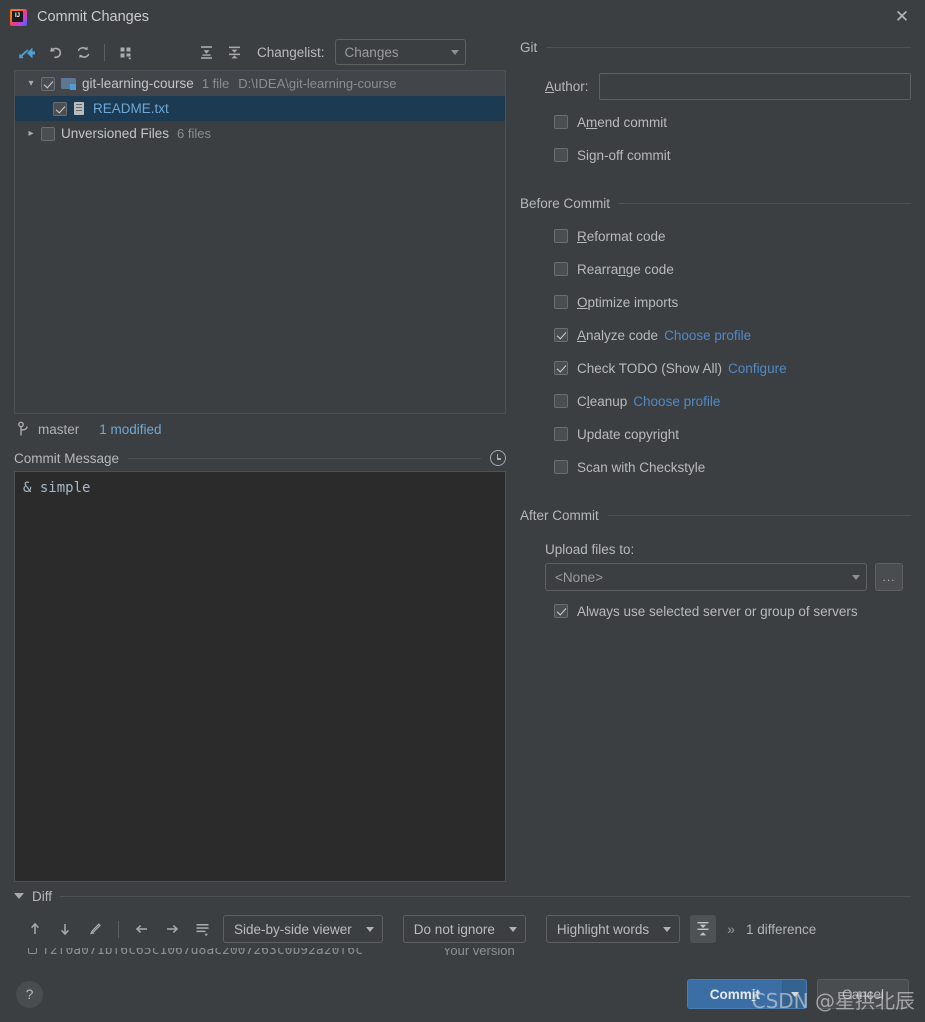 The image size is (925, 1022). What do you see at coordinates (303, 929) in the screenshot?
I see `diff-viewer-mode-select: Side-by-side viewer` at bounding box center [303, 929].